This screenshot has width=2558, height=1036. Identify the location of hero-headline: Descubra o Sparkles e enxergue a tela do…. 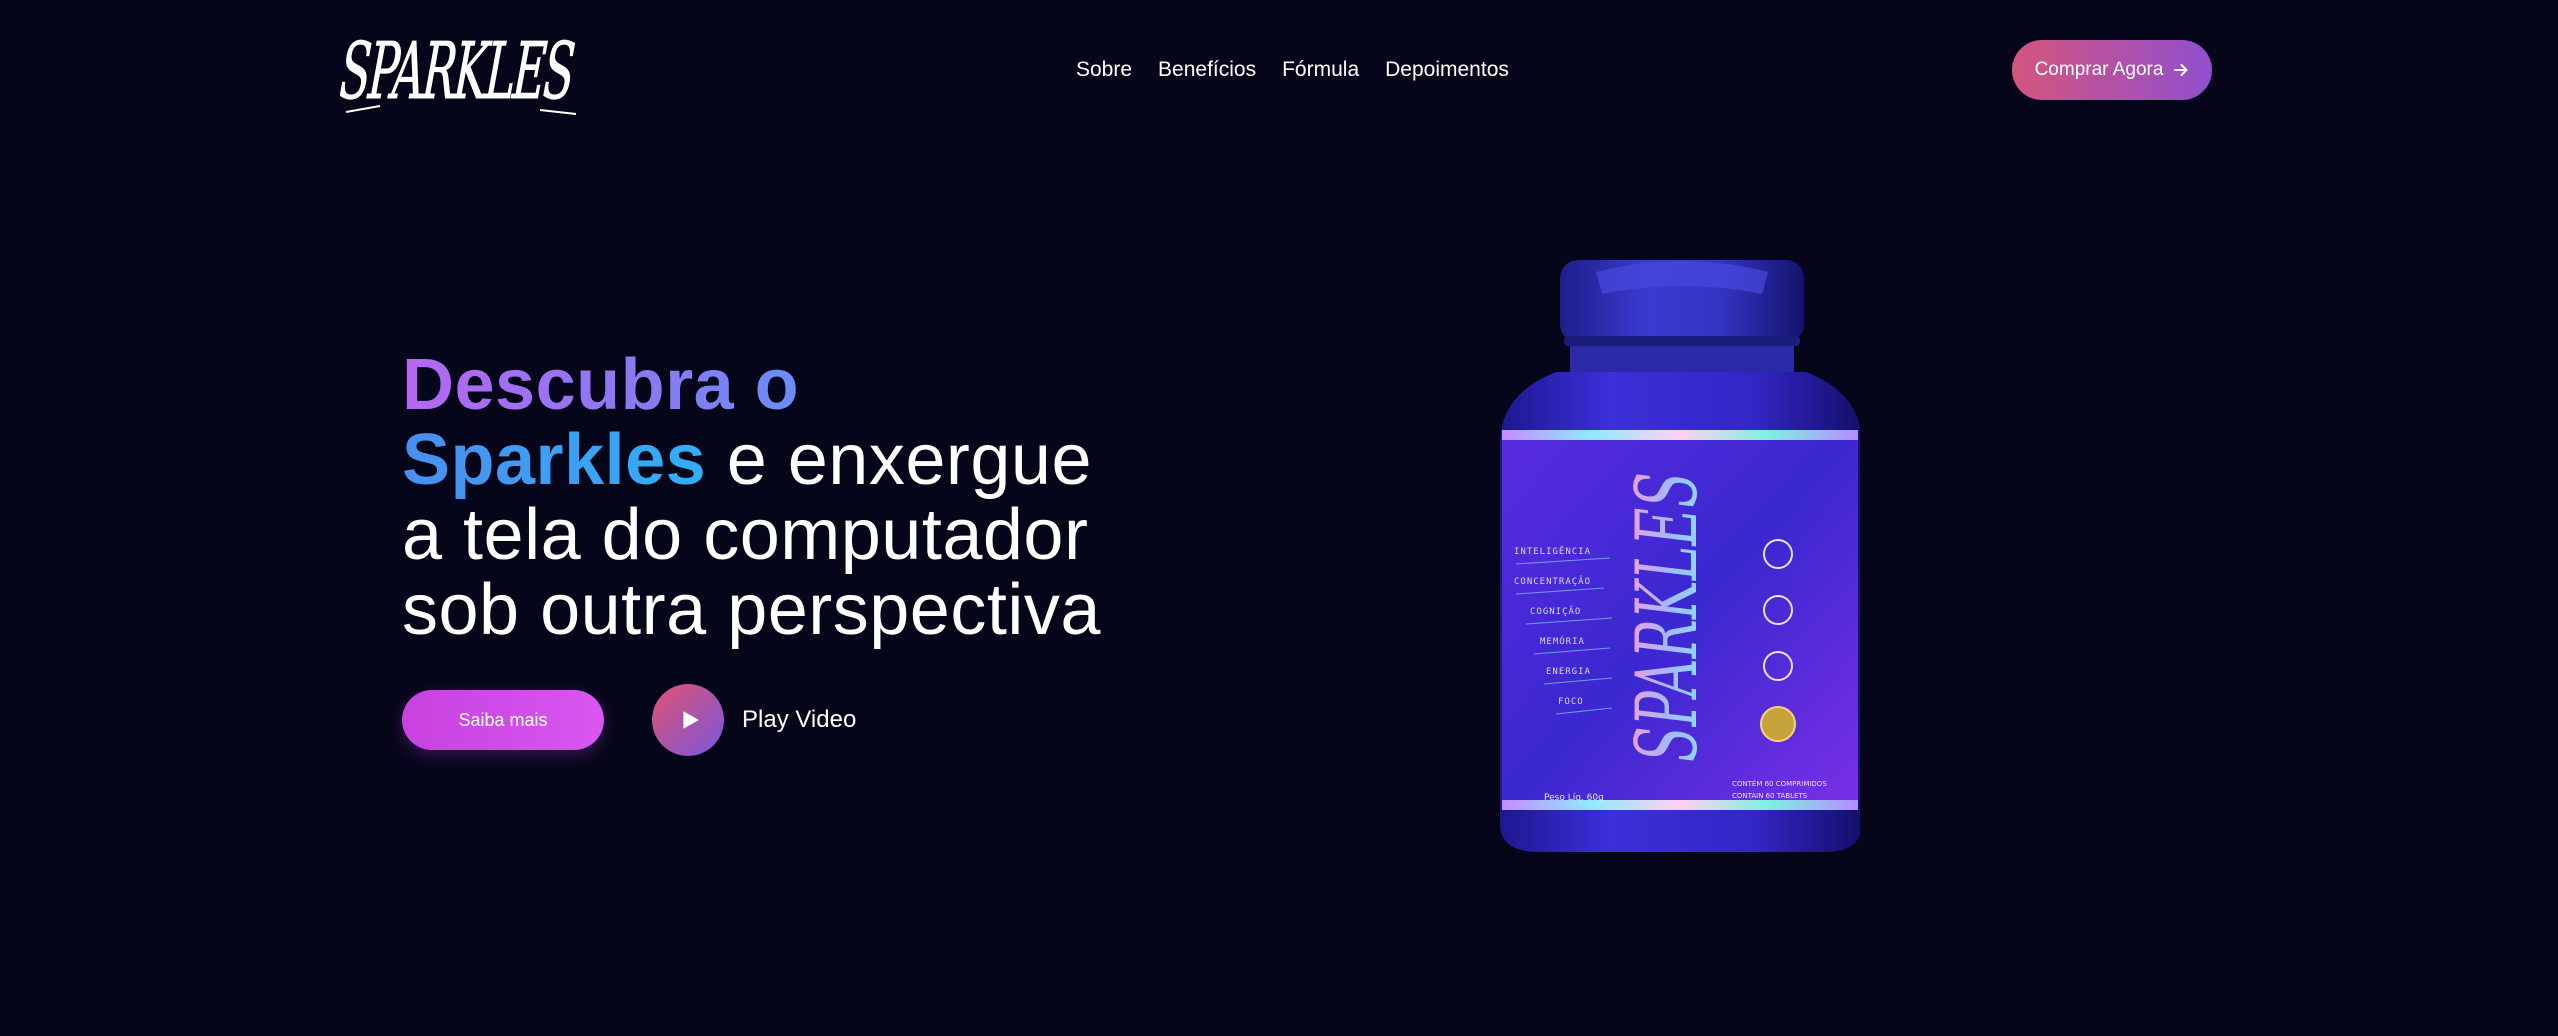
(782, 498).